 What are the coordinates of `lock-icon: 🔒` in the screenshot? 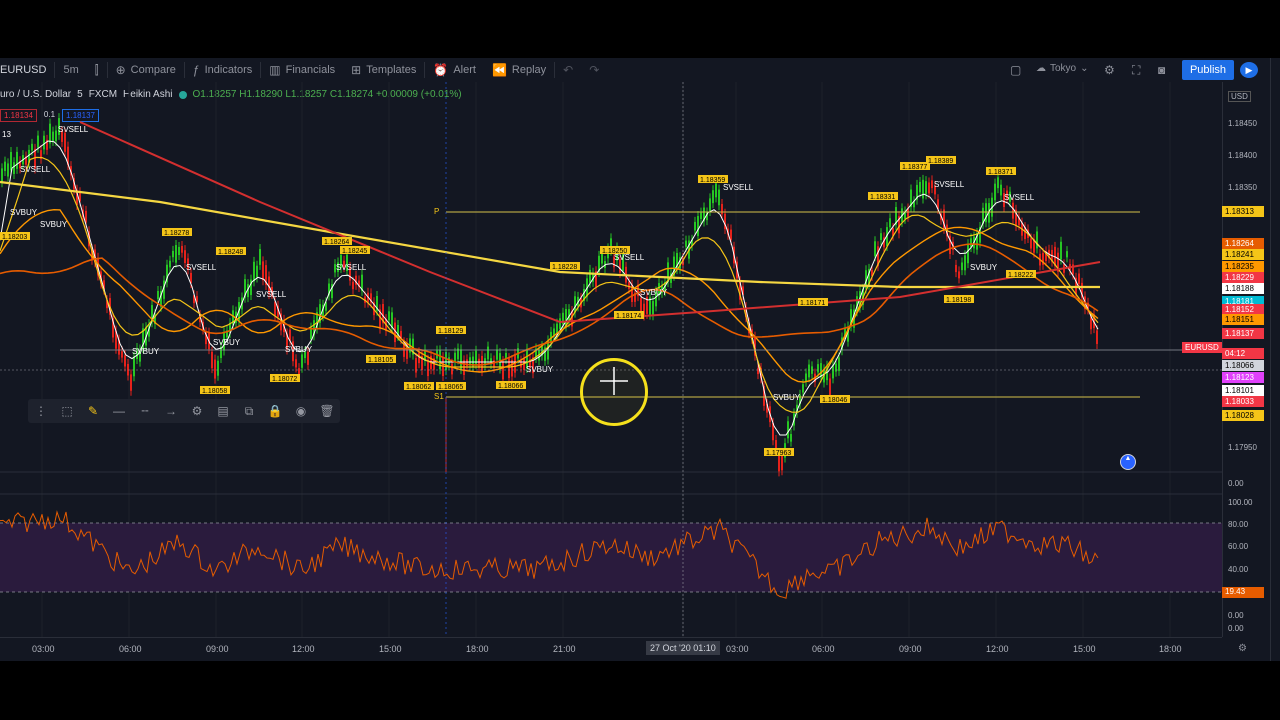 It's located at (275, 411).